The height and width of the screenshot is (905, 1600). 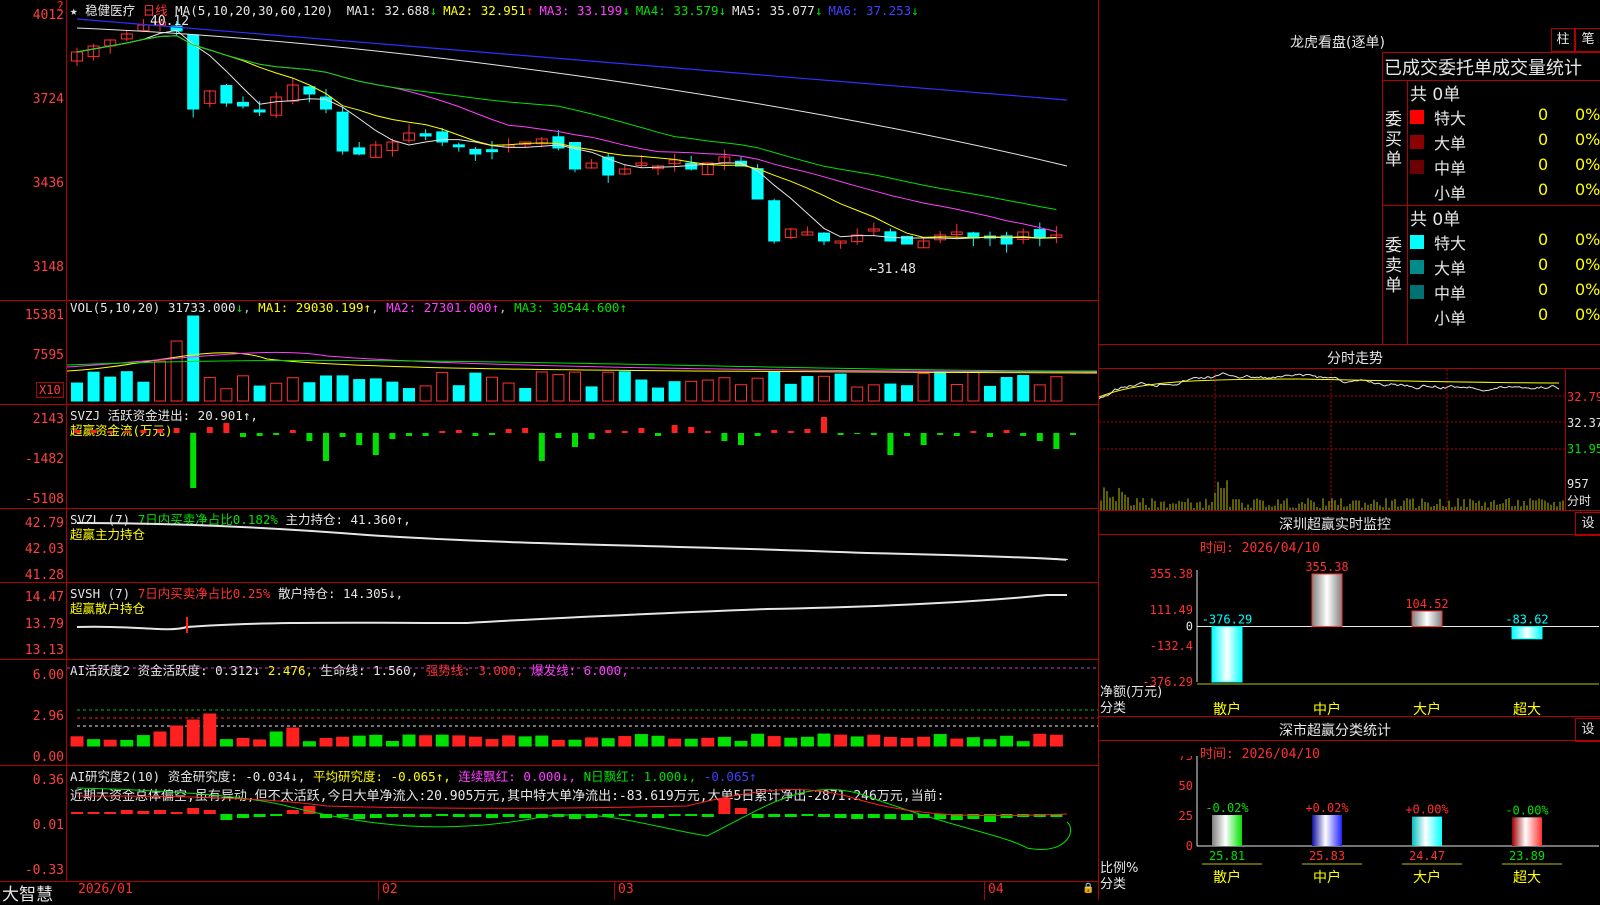 I want to click on ai-active-tick: 2.96, so click(x=48, y=716).